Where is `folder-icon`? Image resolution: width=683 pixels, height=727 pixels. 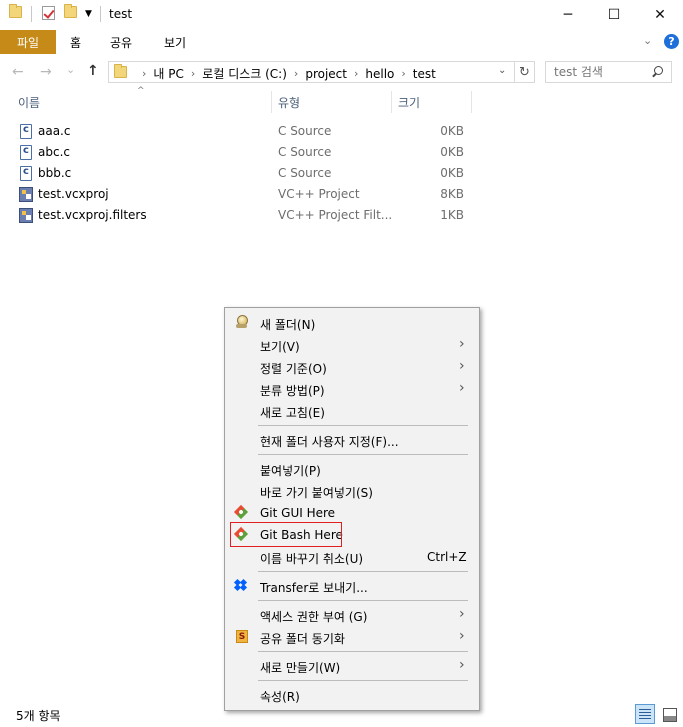 folder-icon is located at coordinates (15, 11).